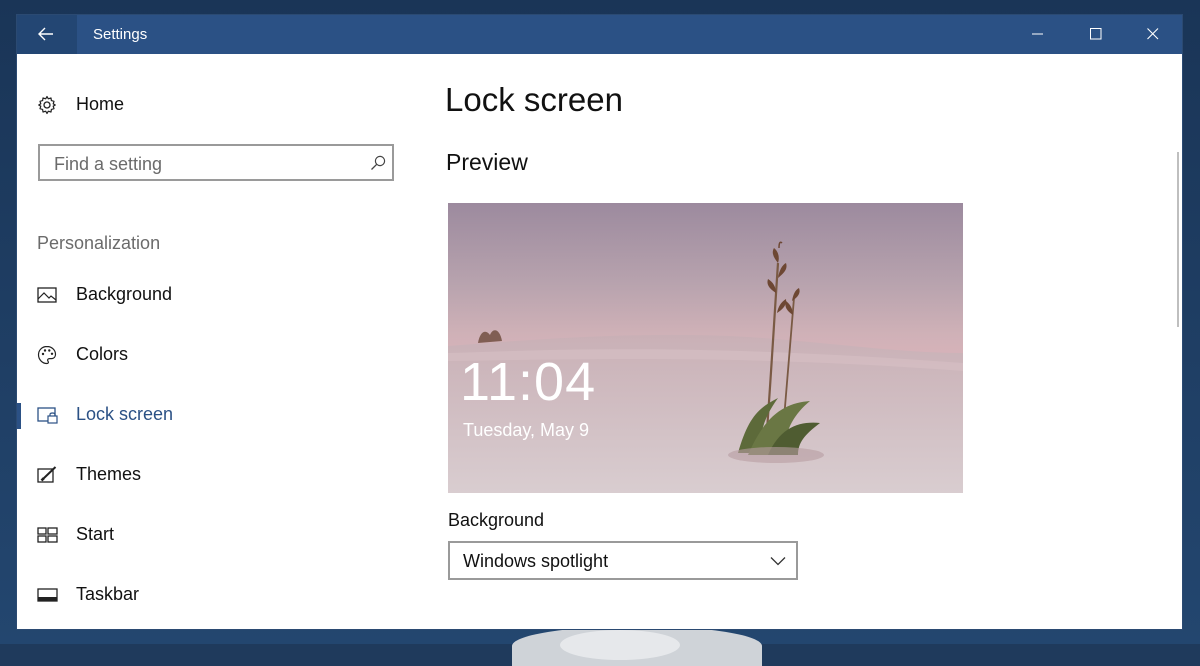 Image resolution: width=1200 pixels, height=666 pixels. Describe the element at coordinates (47, 535) in the screenshot. I see `start-icon` at that location.